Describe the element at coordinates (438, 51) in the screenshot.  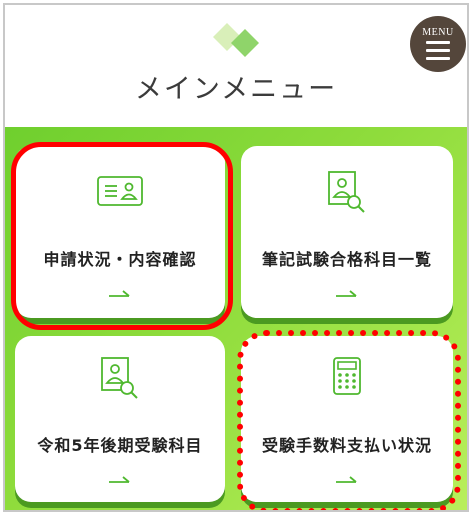
I see `hamburger-icon` at that location.